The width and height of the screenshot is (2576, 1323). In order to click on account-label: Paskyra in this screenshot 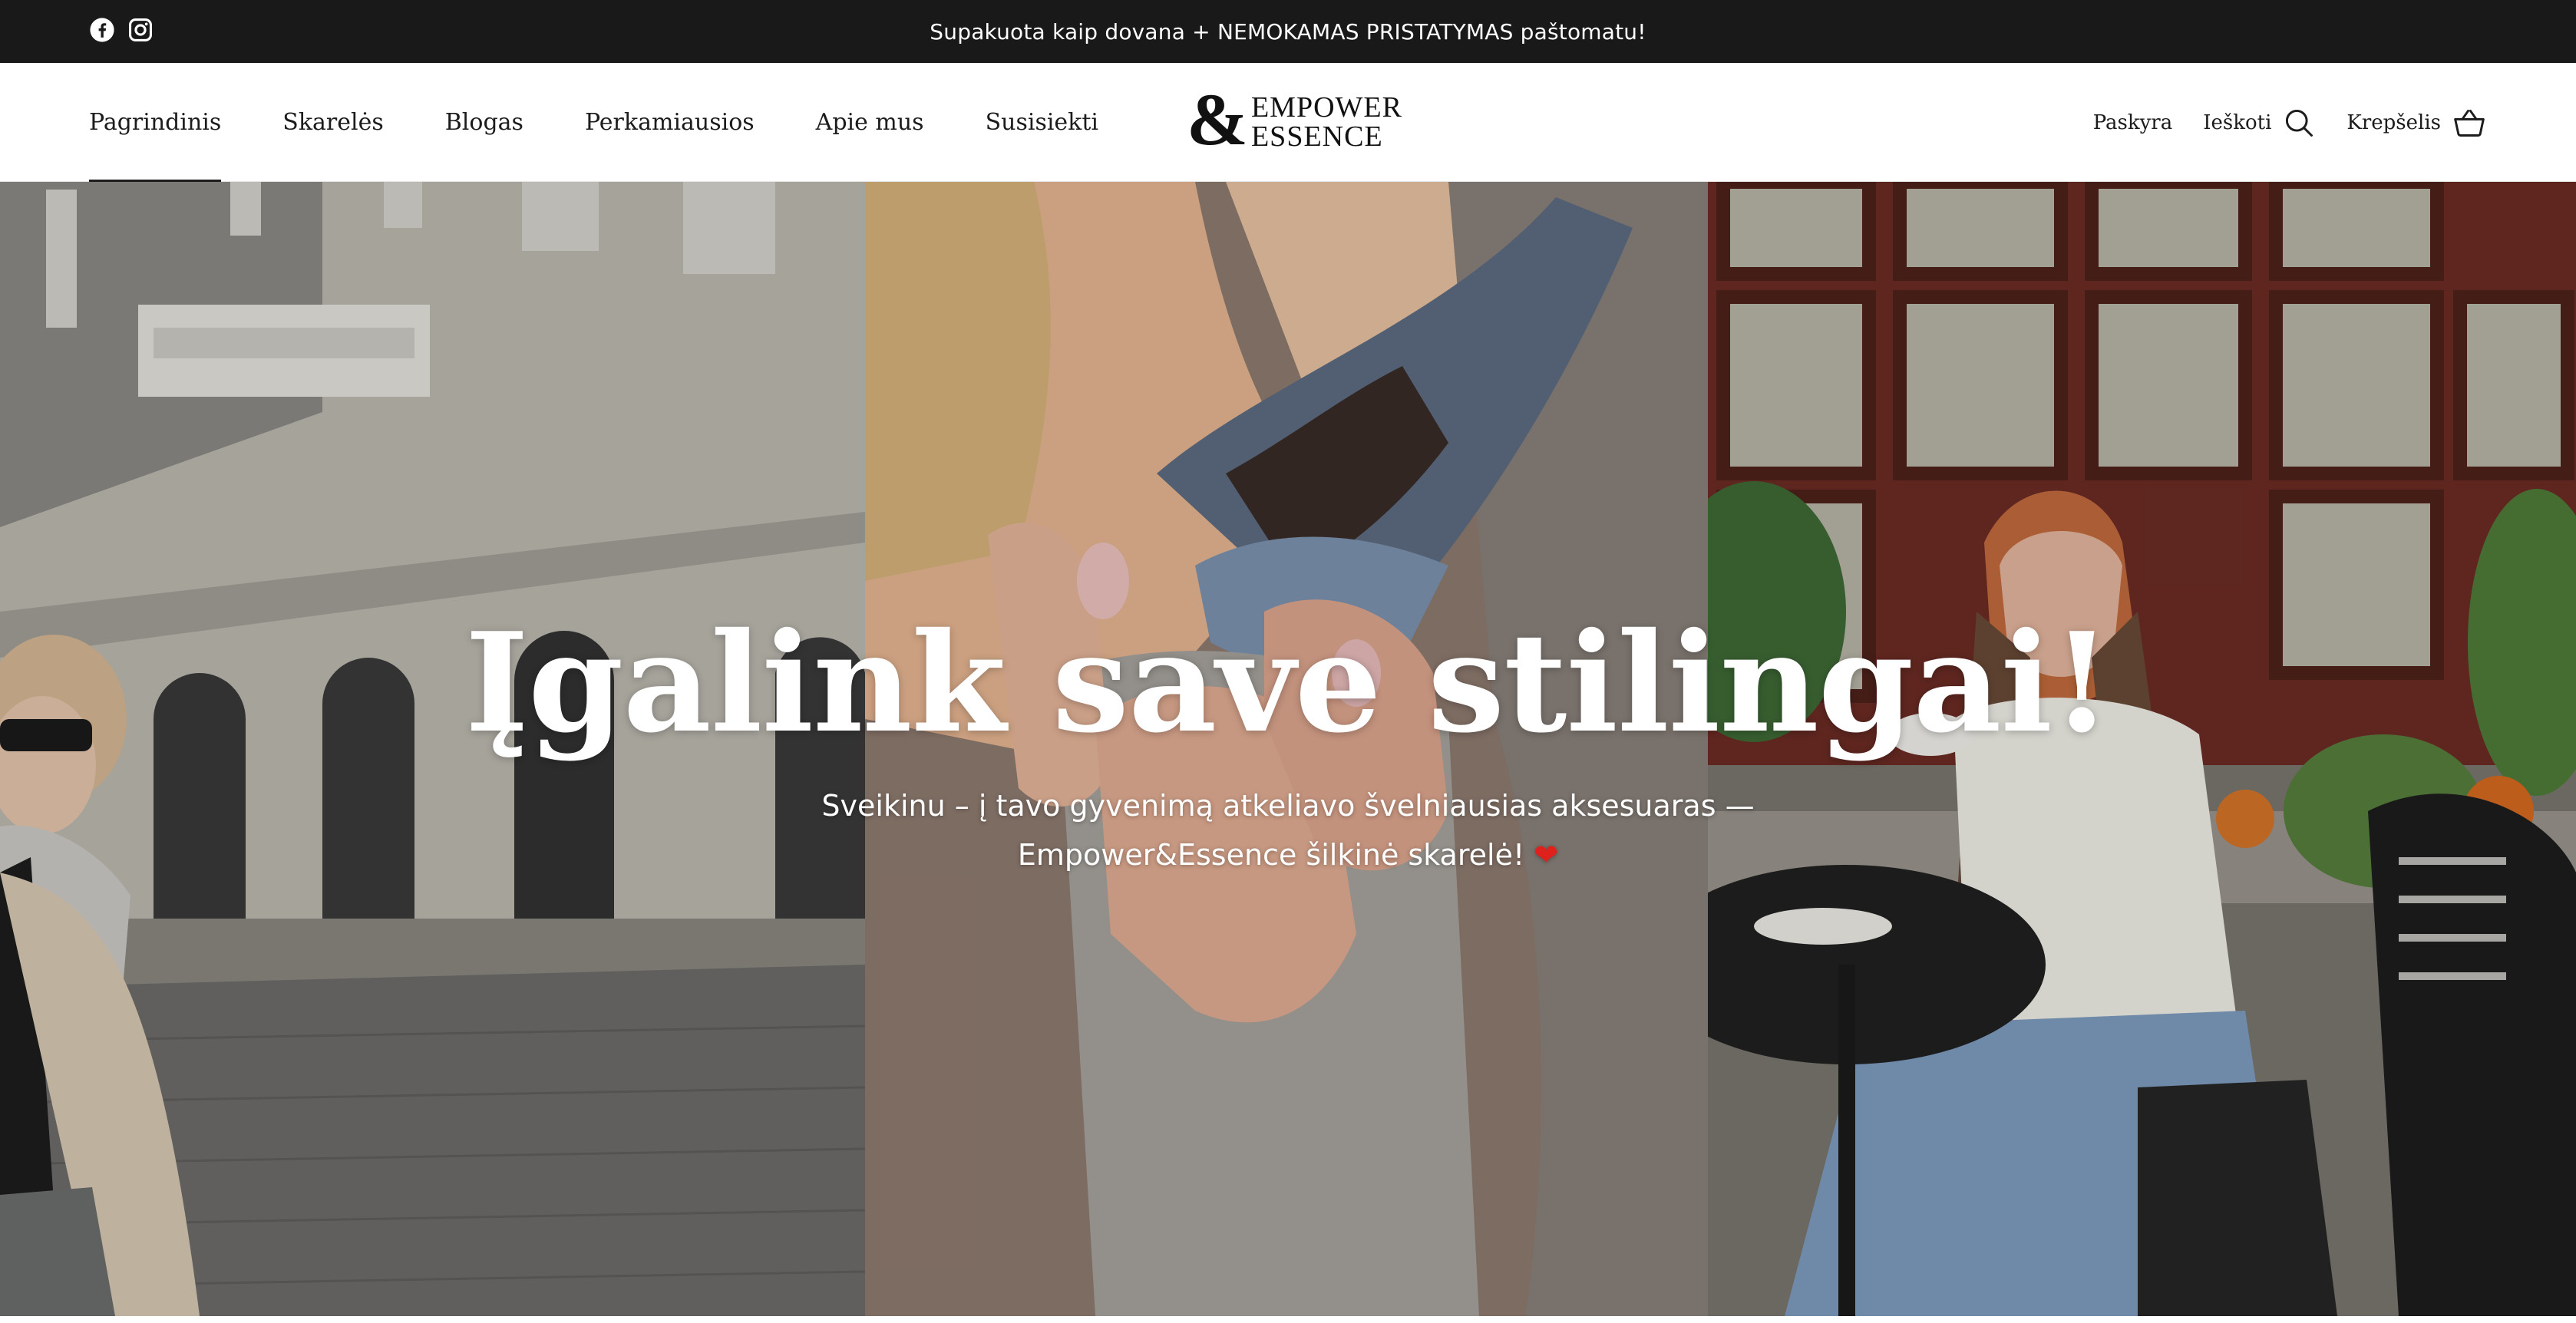, I will do `click(2132, 122)`.